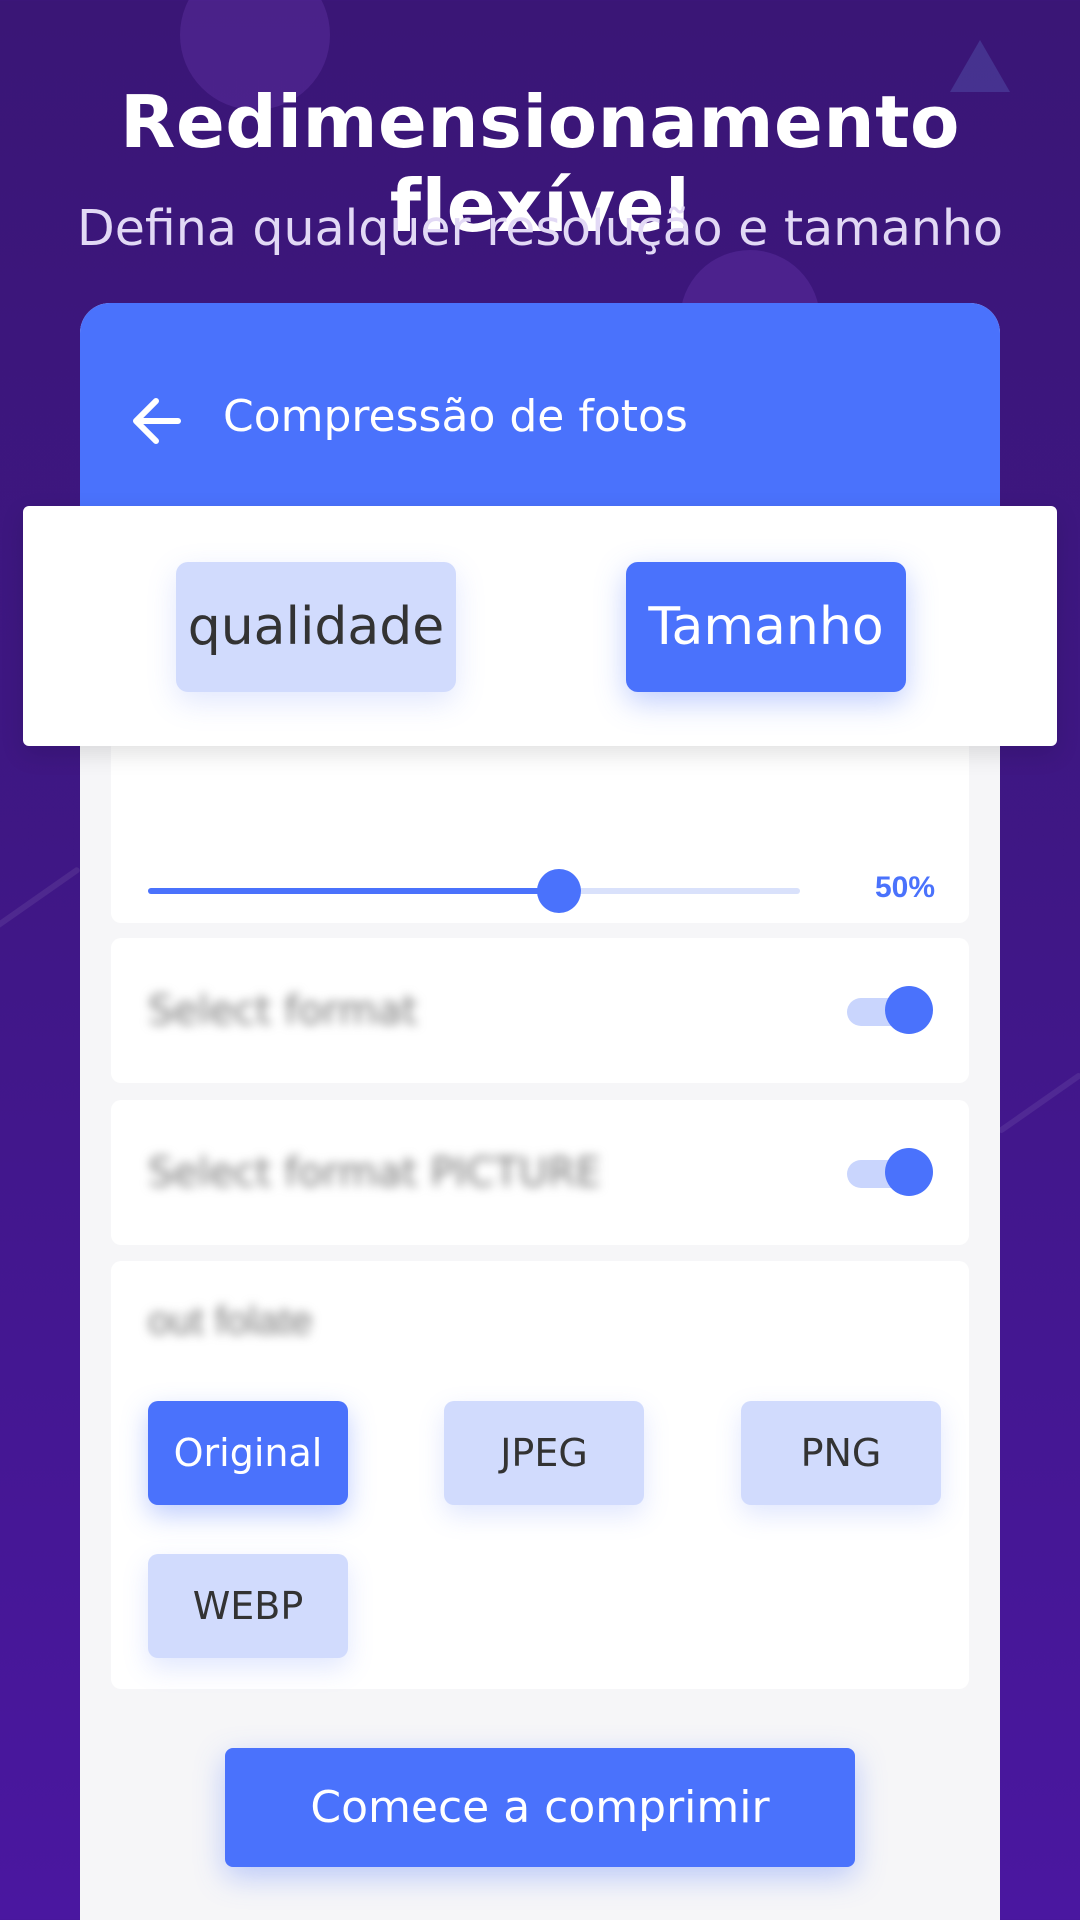  I want to click on compression-slider-panel: 50%, so click(540, 823).